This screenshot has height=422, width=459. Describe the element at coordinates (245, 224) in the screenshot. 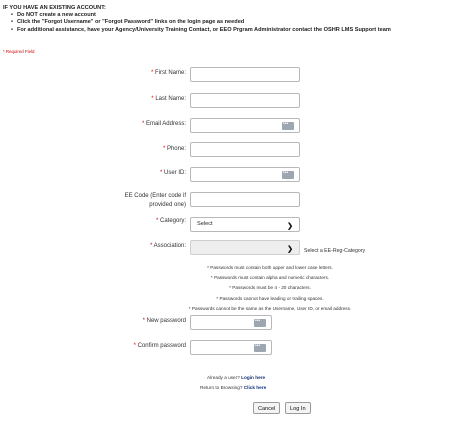

I see `category-select: Select ❯` at that location.